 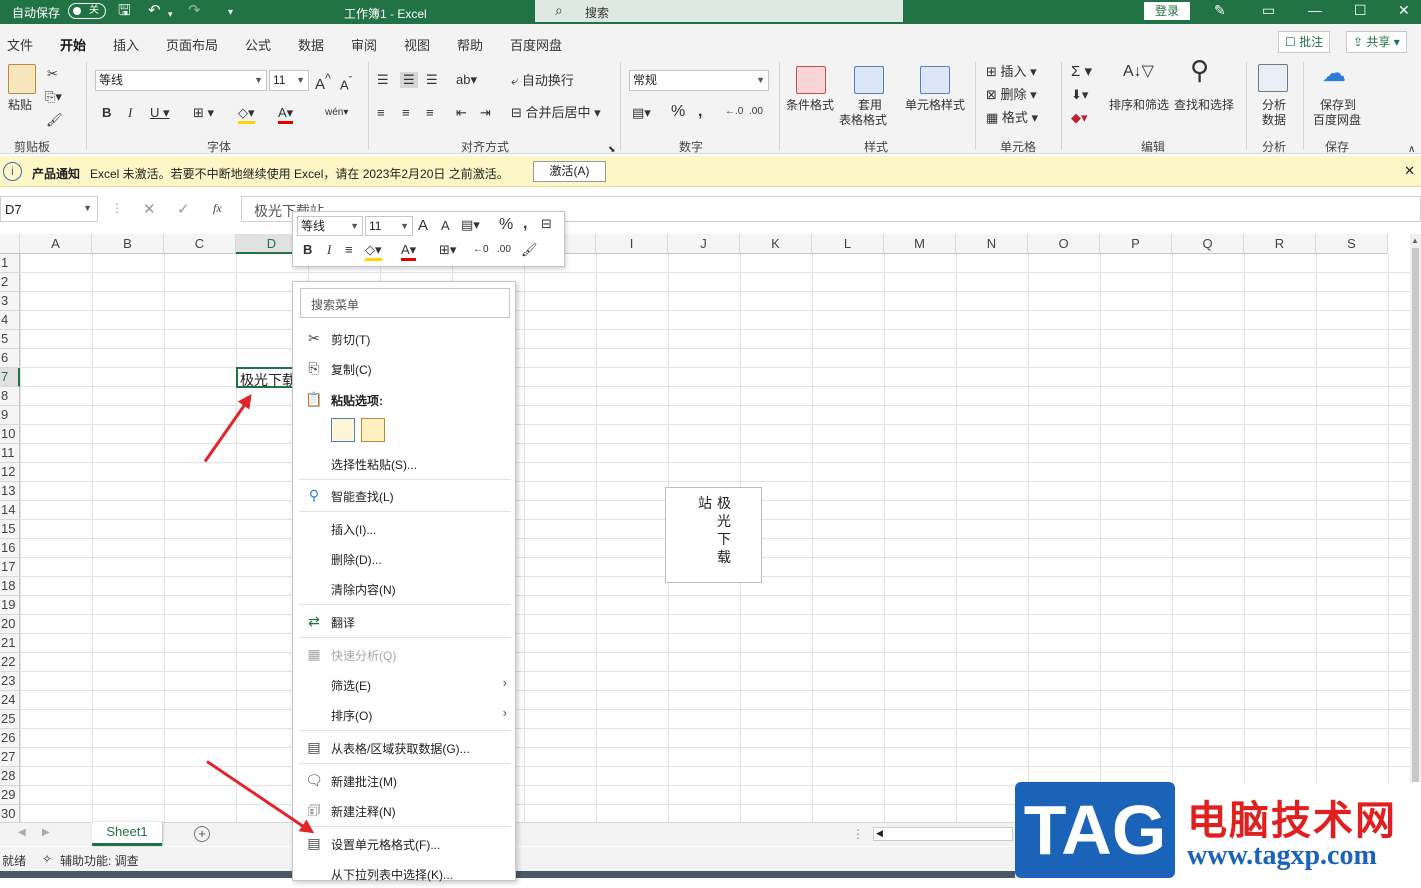 I want to click on insert-cells-button: ⊞ 插入 ▾, so click(x=1011, y=72).